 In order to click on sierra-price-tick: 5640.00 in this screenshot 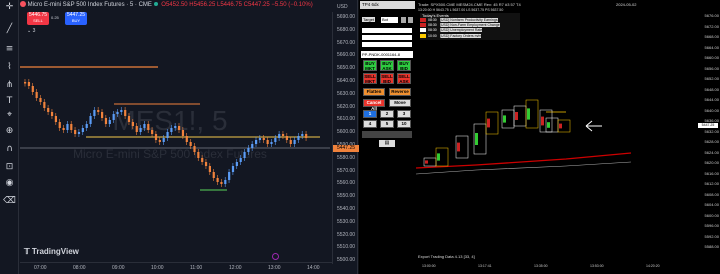, I will do `click(711, 110)`.